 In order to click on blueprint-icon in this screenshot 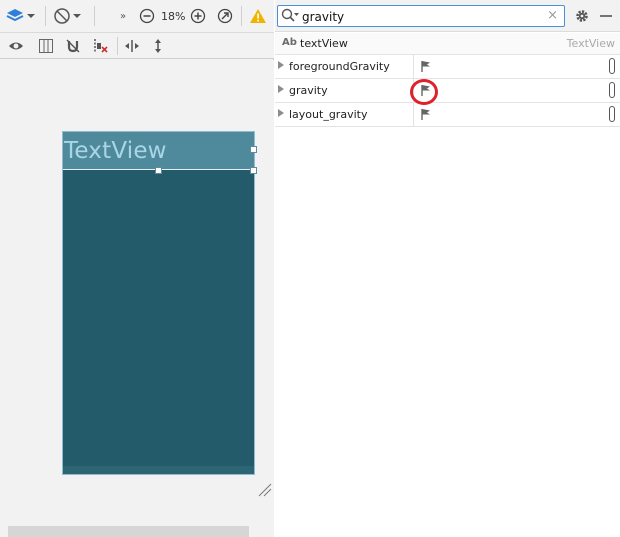, I will do `click(46, 46)`.